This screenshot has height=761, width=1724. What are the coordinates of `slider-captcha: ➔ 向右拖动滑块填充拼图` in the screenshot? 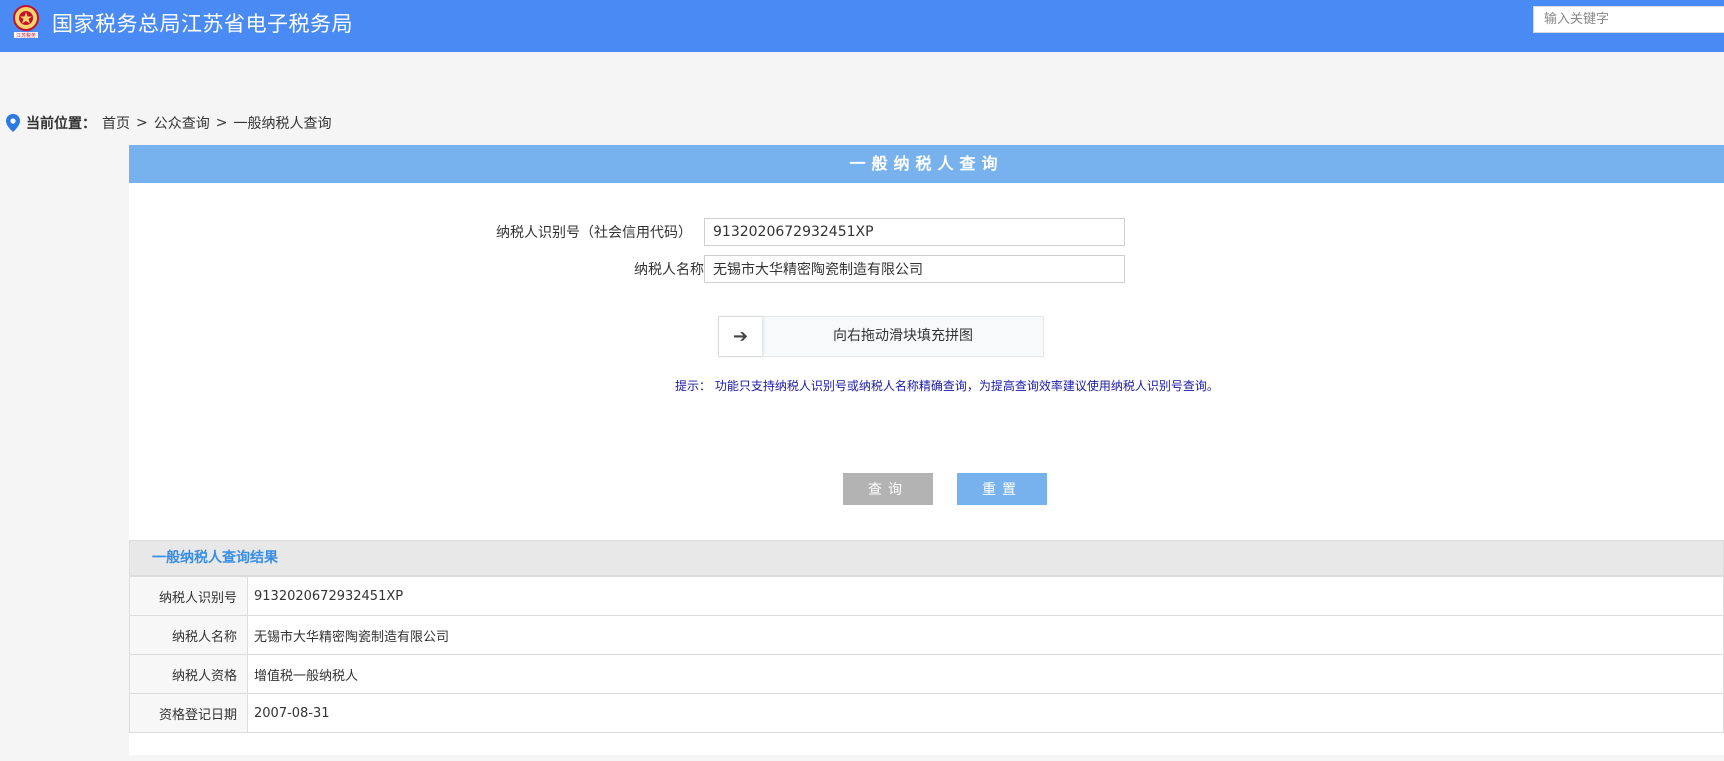 It's located at (881, 336).